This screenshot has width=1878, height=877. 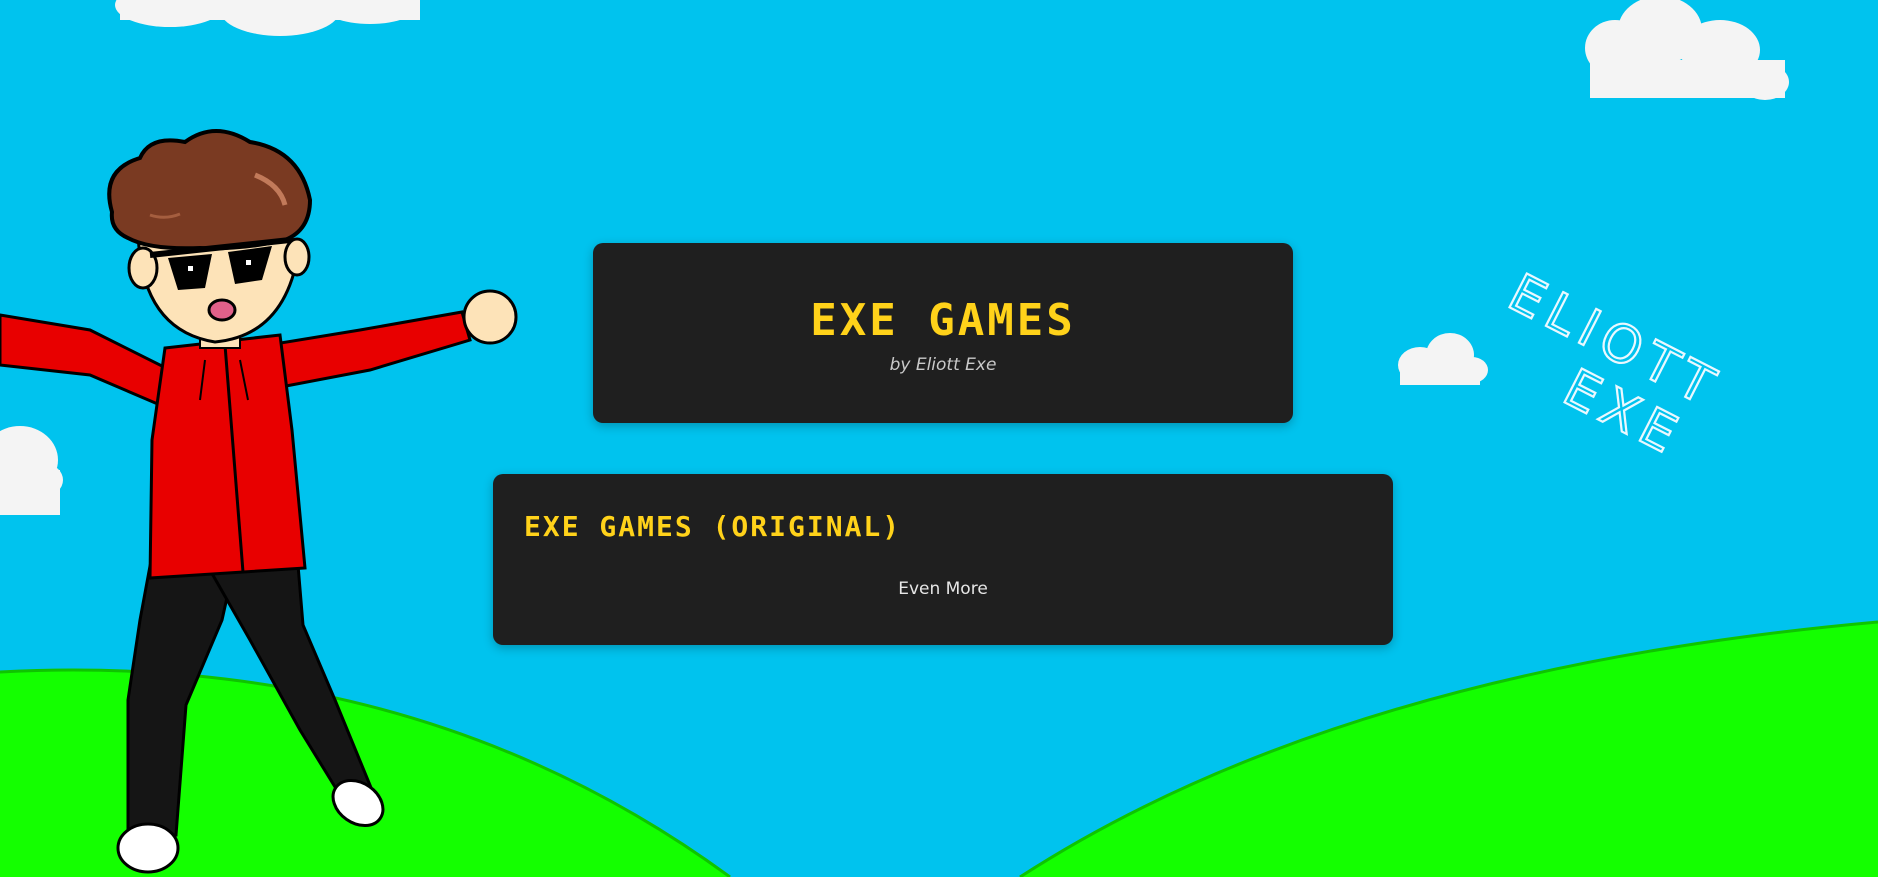 What do you see at coordinates (86, 360) in the screenshot?
I see `mascot-left-arm` at bounding box center [86, 360].